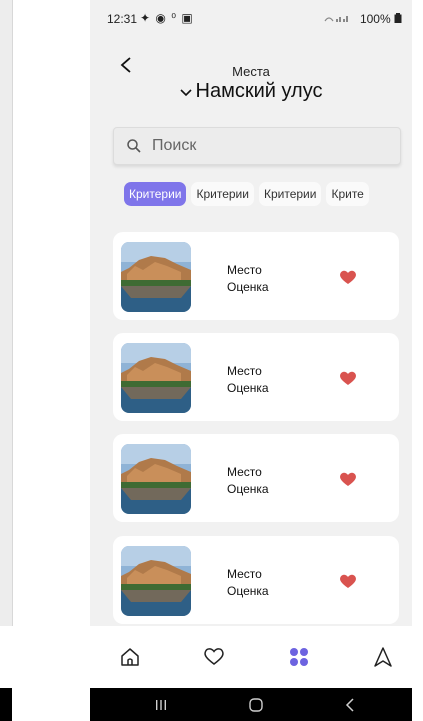 The width and height of the screenshot is (423, 721). I want to click on status-notification-icons: ✦ ◉ ⁰ ▣, so click(167, 18).